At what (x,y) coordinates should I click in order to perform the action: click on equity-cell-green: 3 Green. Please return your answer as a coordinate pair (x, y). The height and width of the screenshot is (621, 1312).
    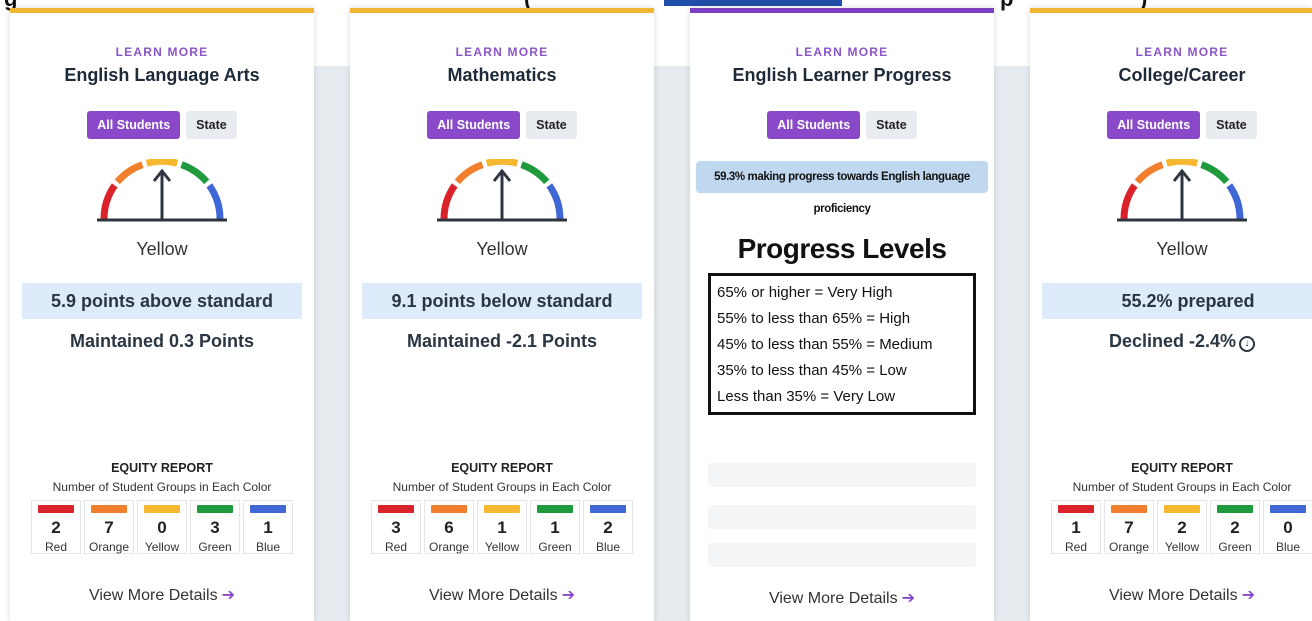
    Looking at the image, I should click on (215, 527).